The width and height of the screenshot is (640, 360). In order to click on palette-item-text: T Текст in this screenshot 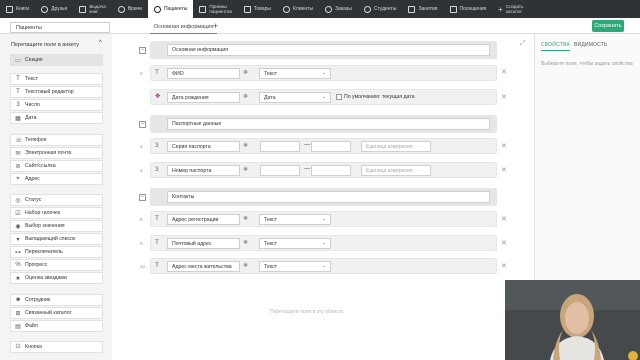, I will do `click(56, 79)`.